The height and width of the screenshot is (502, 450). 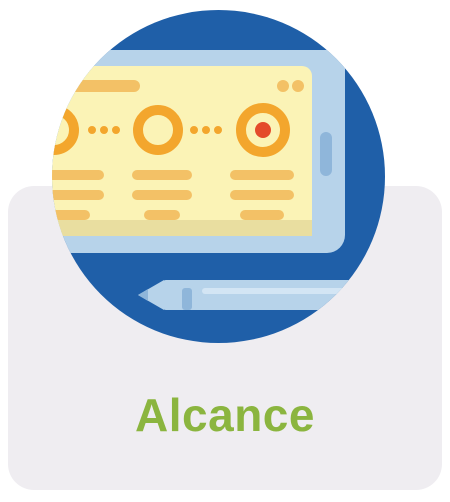 I want to click on card-title: Alcance, so click(x=225, y=415).